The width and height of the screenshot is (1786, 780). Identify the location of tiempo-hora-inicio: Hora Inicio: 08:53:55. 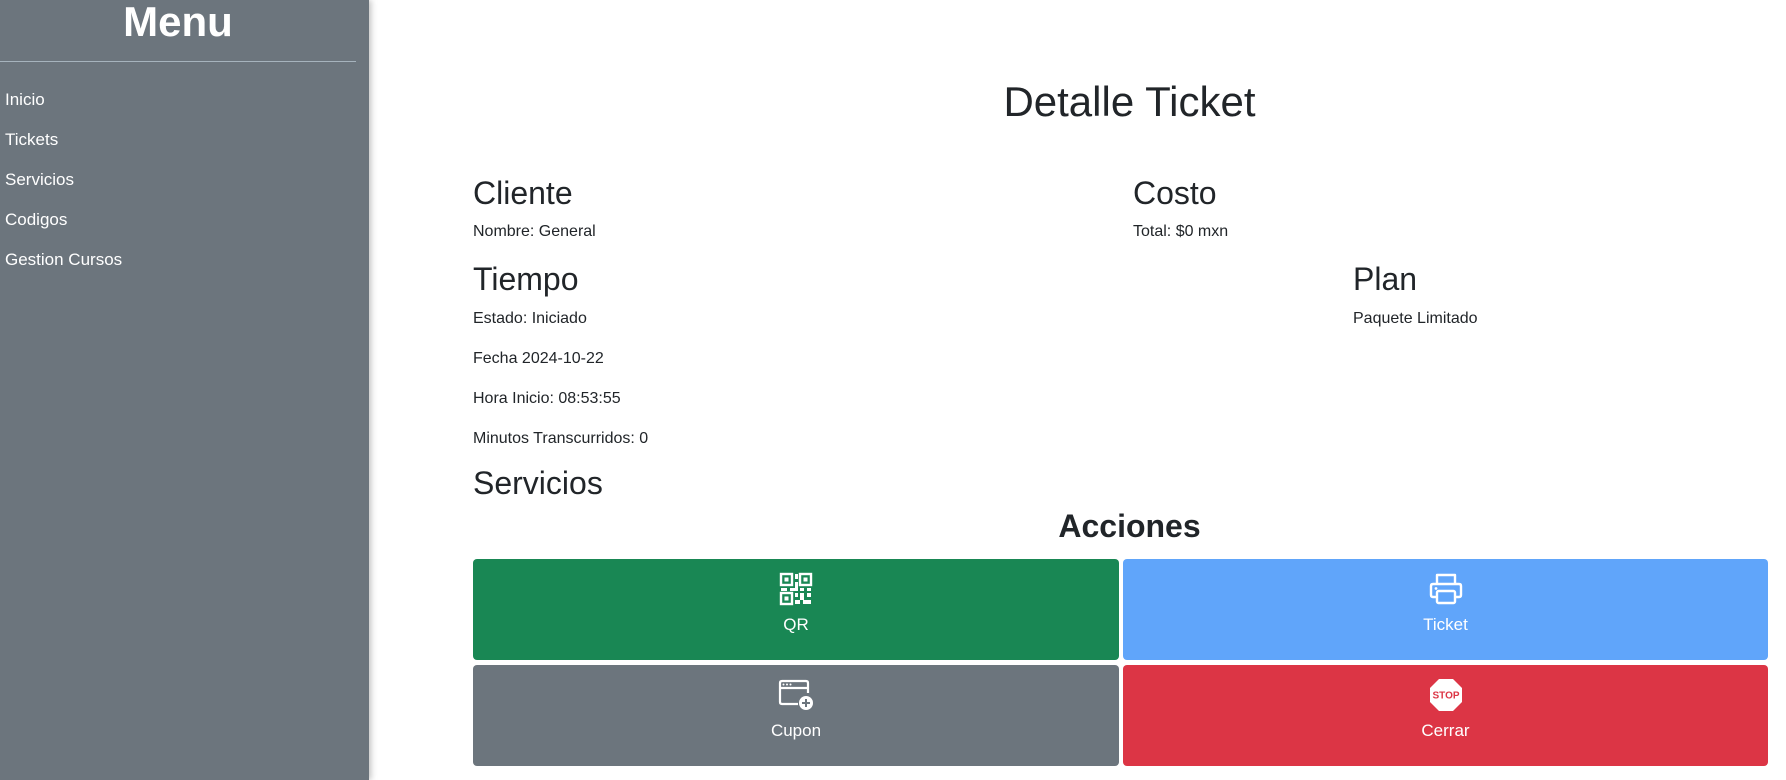
(547, 398).